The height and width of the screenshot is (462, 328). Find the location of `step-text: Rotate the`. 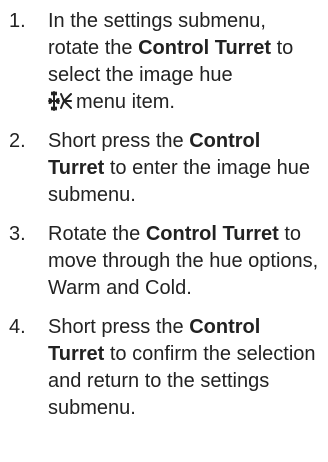

step-text: Rotate the is located at coordinates (97, 234).